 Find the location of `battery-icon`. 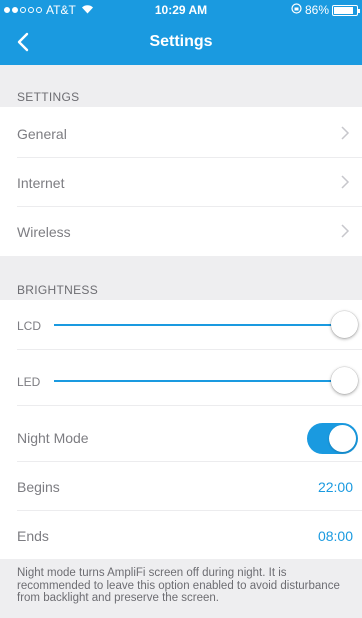

battery-icon is located at coordinates (346, 10).